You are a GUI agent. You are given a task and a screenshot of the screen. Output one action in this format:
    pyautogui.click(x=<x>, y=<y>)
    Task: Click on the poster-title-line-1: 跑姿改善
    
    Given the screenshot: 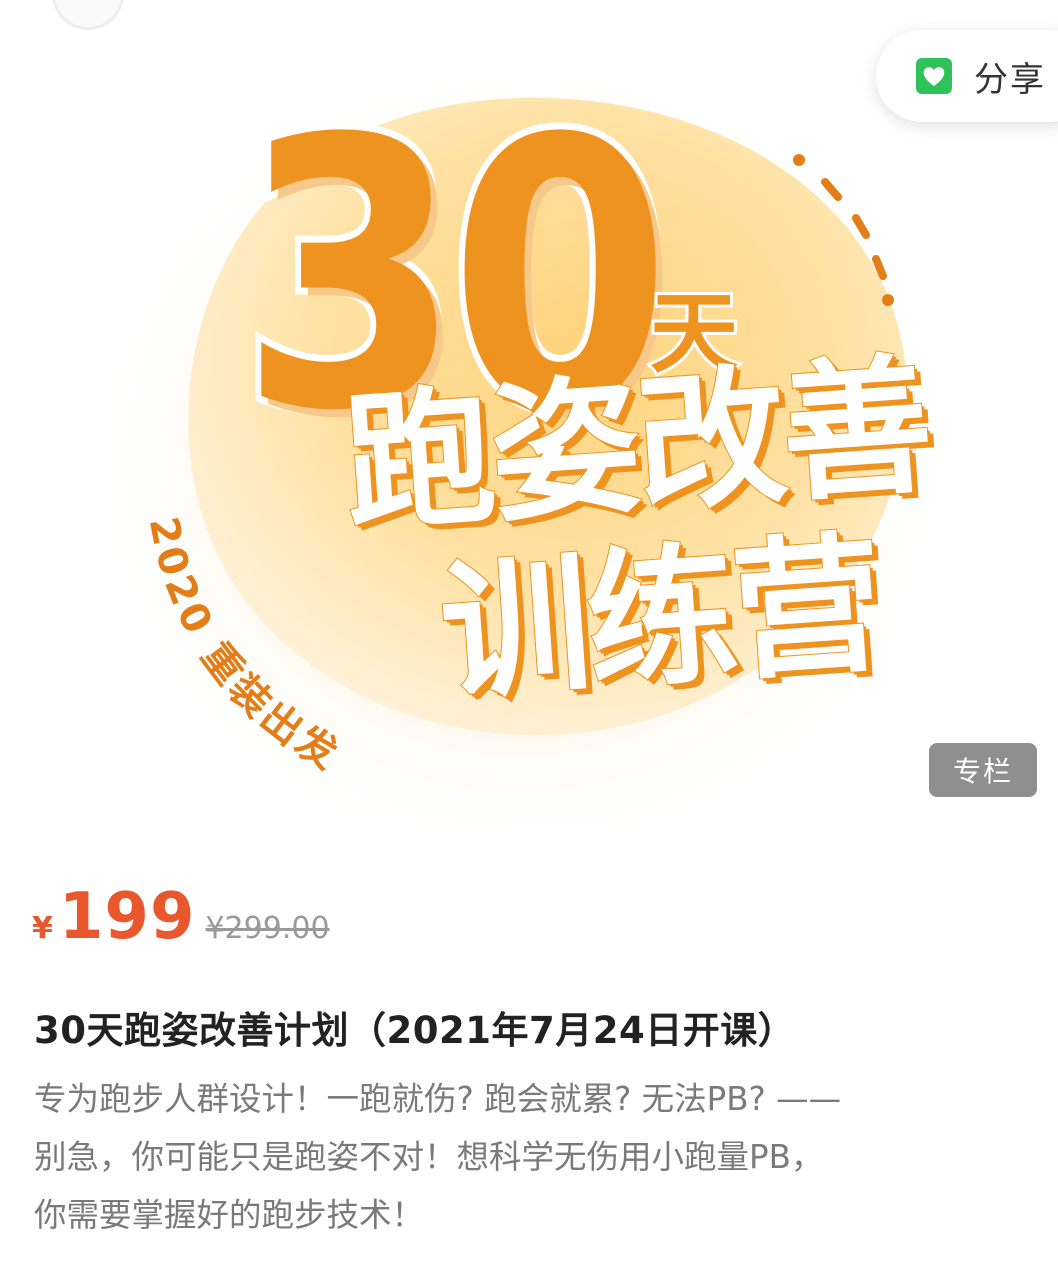 What is the action you would take?
    pyautogui.click(x=636, y=446)
    